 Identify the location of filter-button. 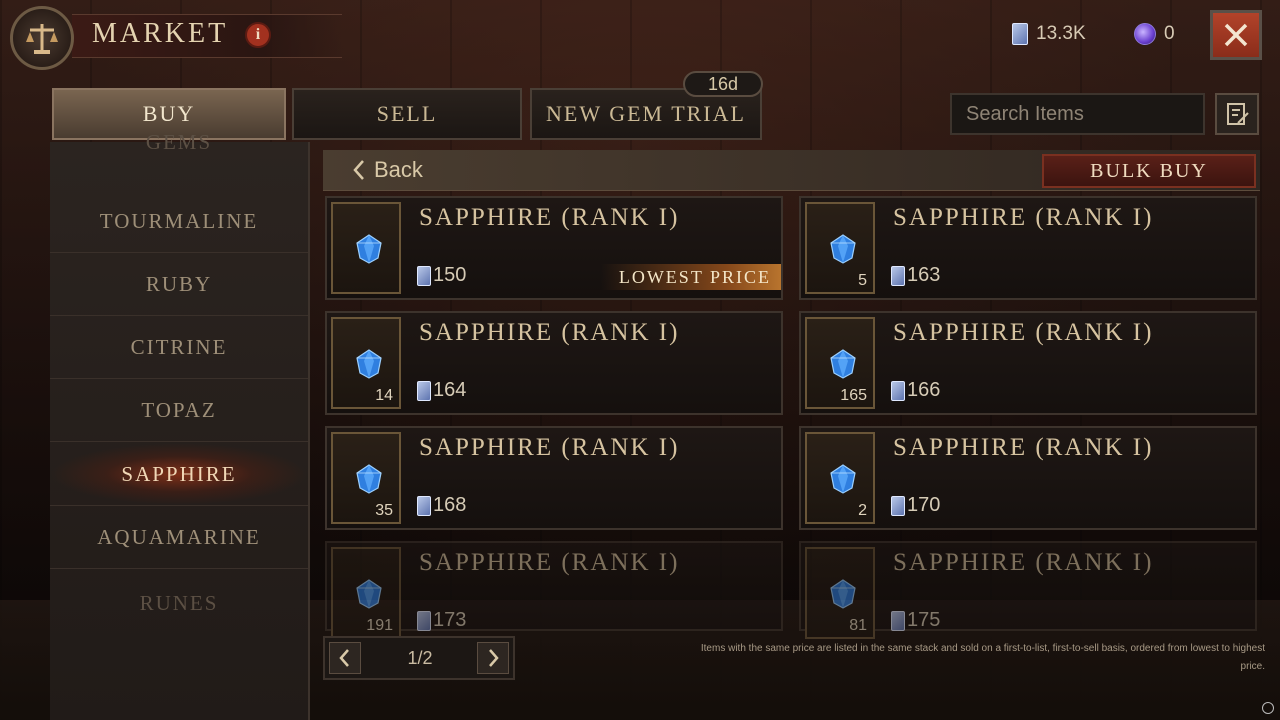
(1237, 114).